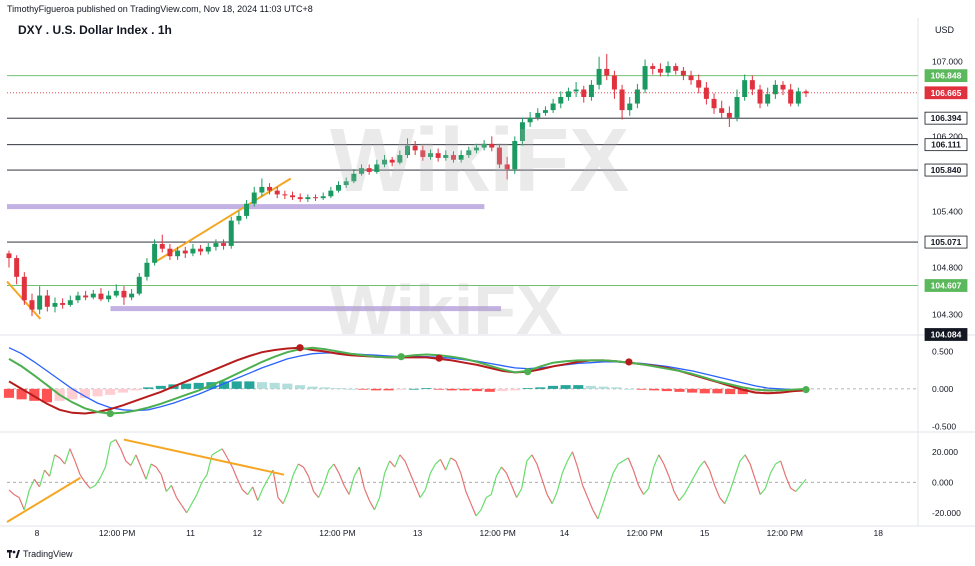  What do you see at coordinates (407, 380) in the screenshot?
I see `macd-slow-line` at bounding box center [407, 380].